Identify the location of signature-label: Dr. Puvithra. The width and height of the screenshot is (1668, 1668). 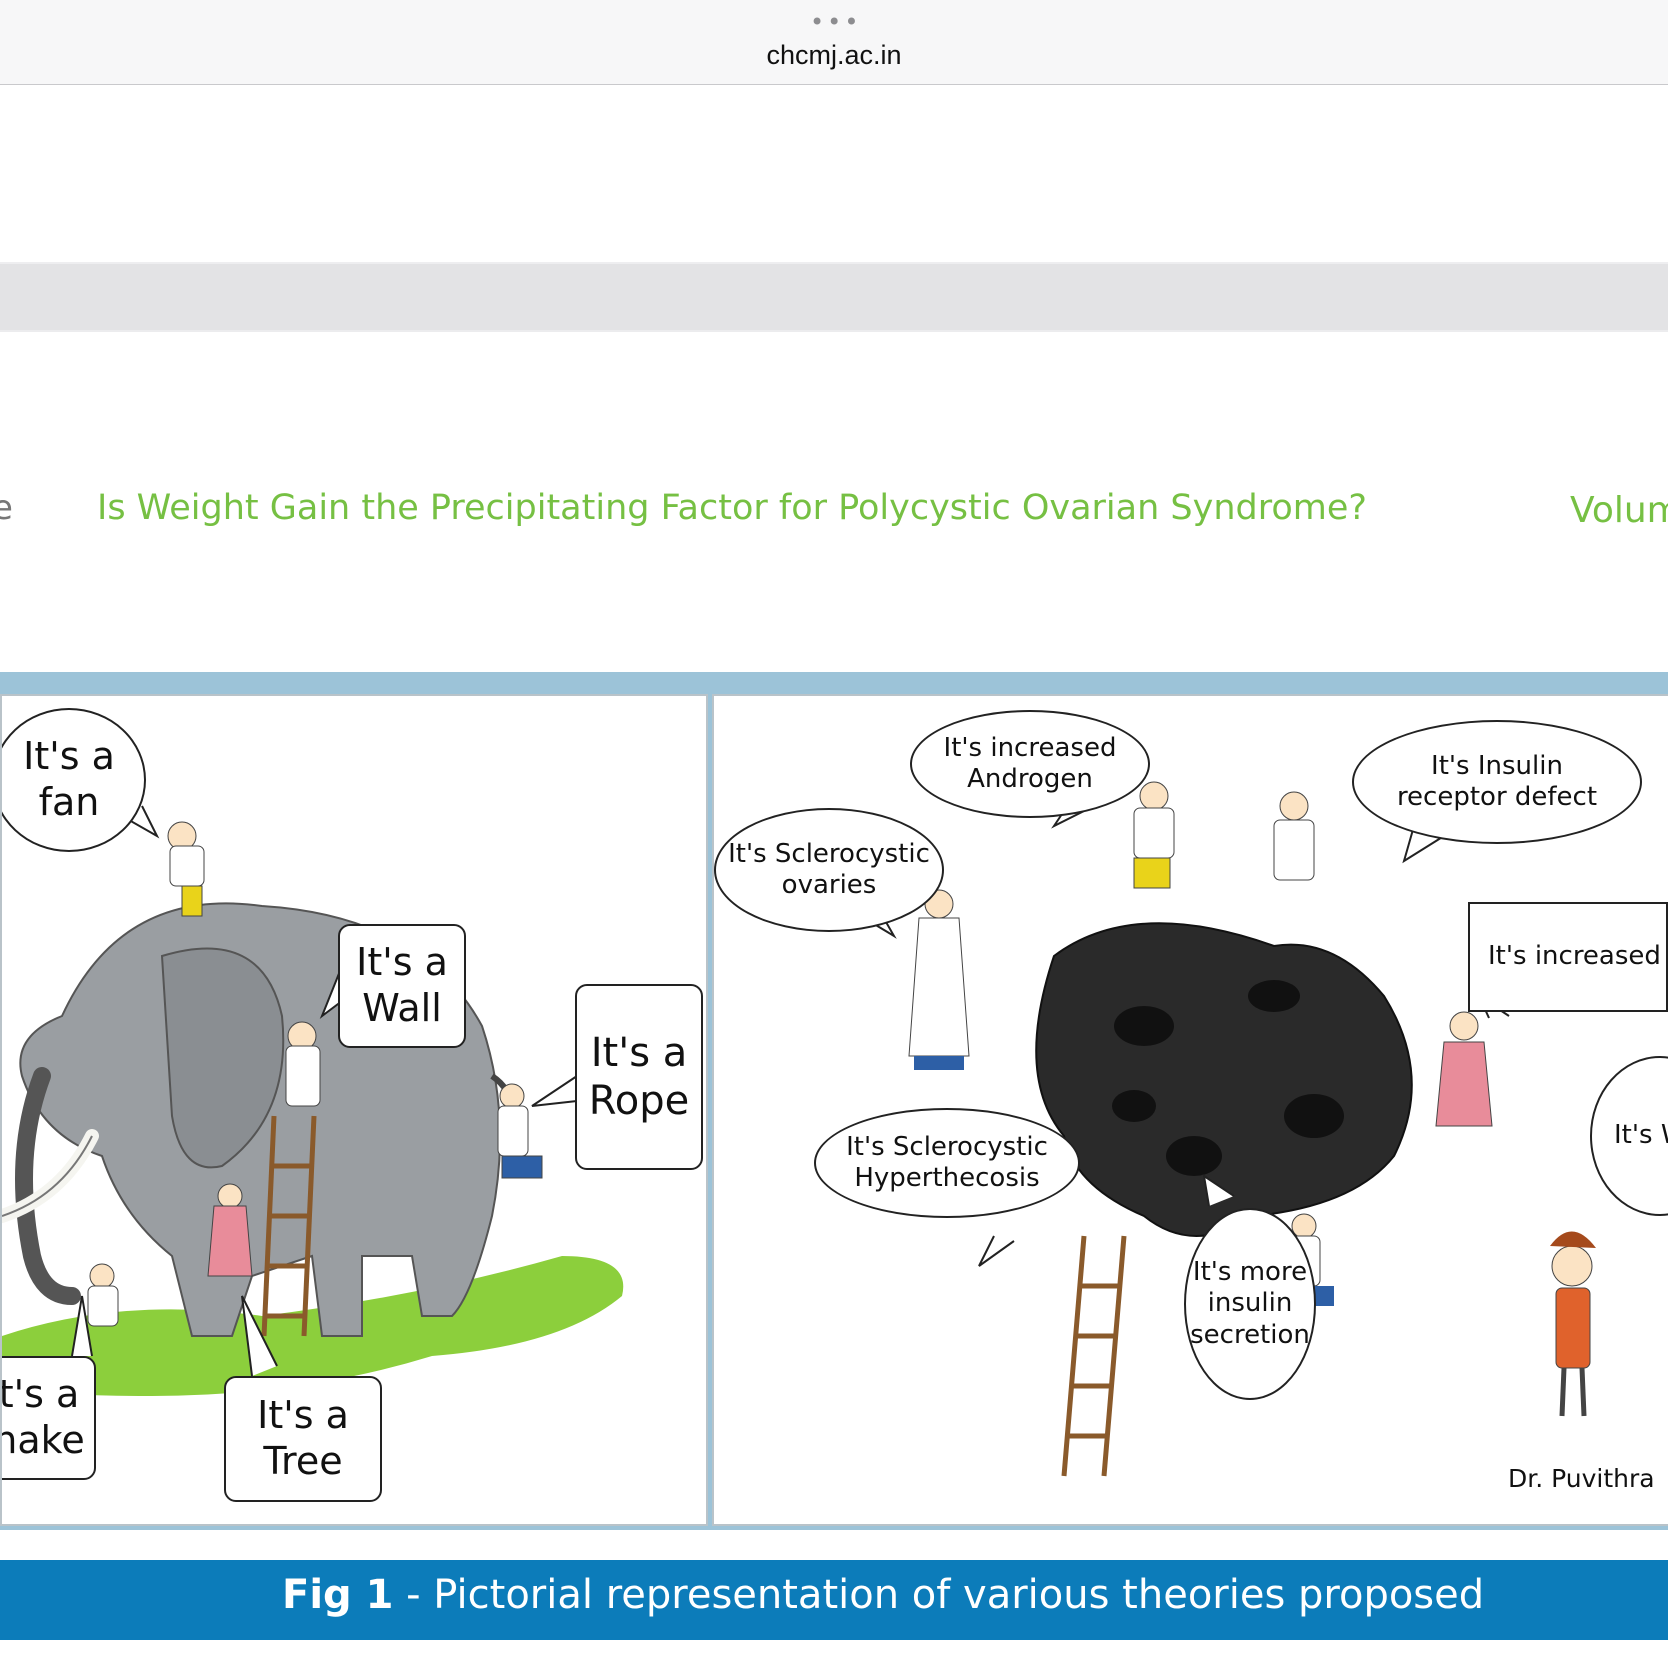
(1581, 1478).